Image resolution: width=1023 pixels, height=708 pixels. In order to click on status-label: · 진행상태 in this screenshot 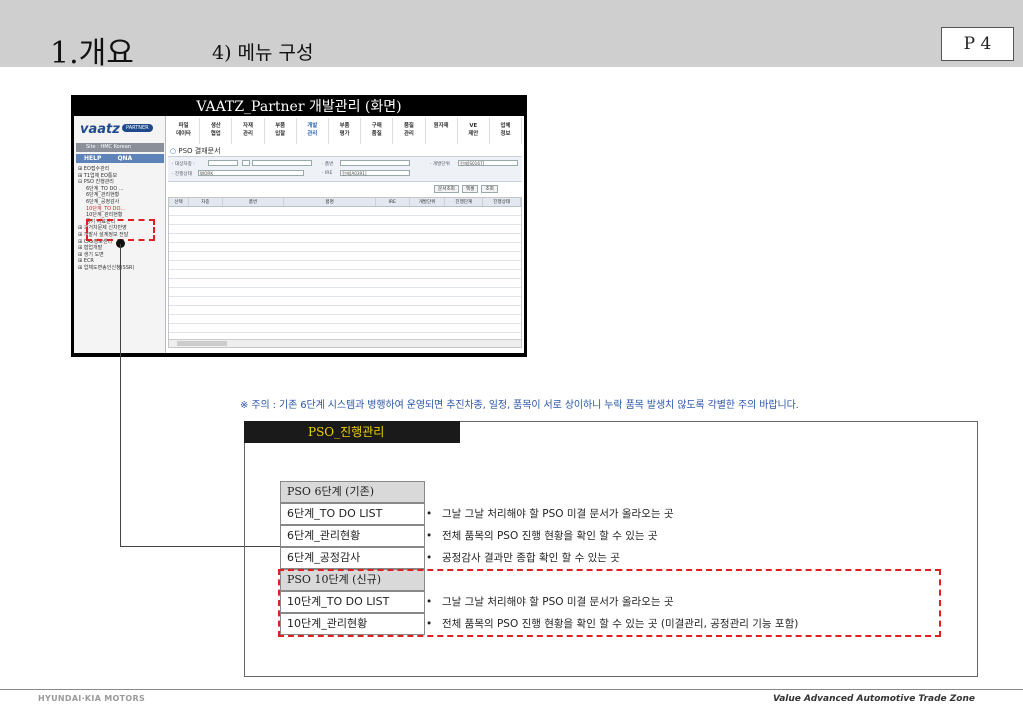, I will do `click(182, 174)`.